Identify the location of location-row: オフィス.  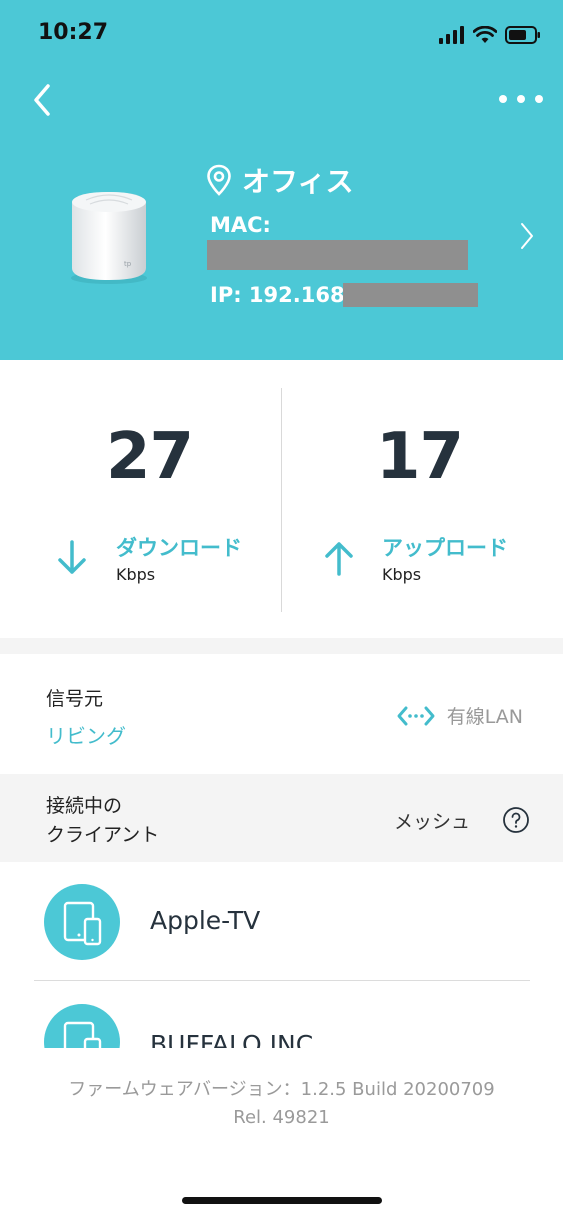
(279, 180).